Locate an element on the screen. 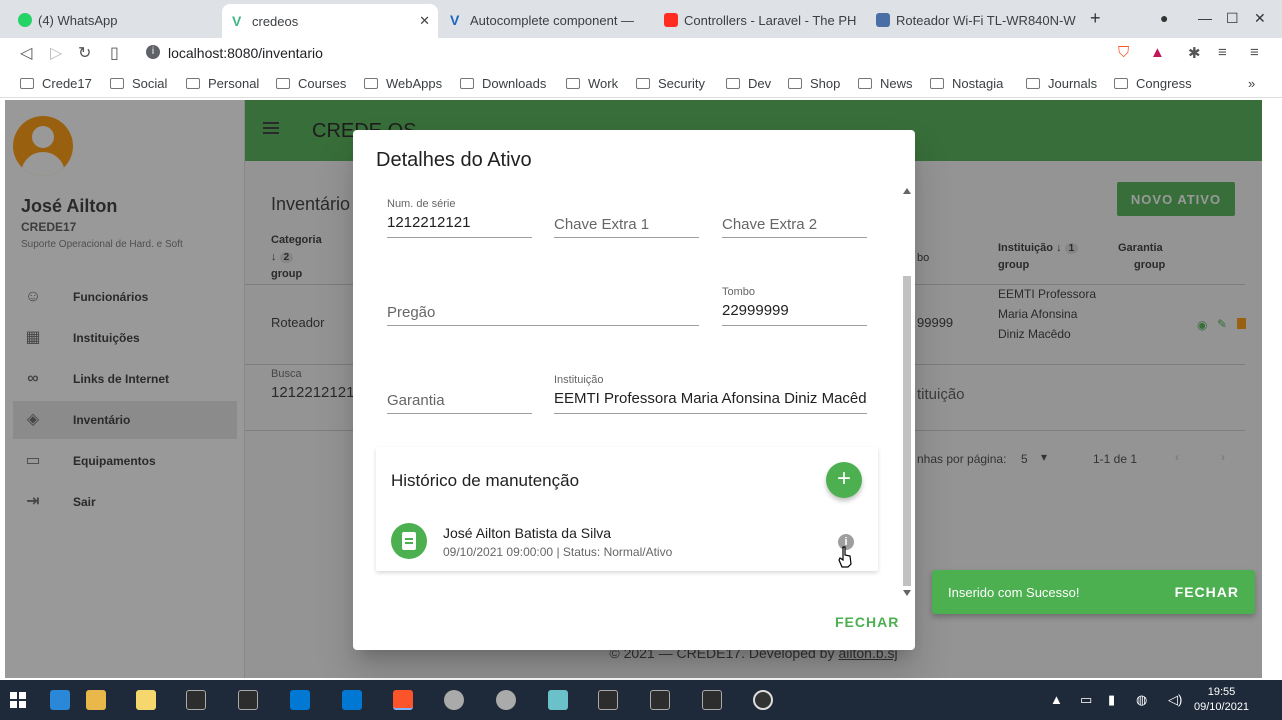  bookmark-folder: Crede17 is located at coordinates (56, 83).